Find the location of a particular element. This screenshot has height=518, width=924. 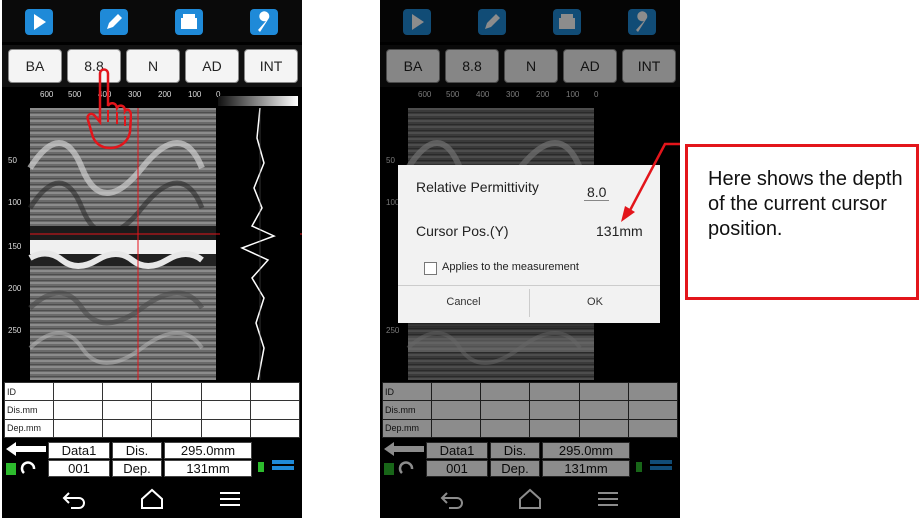

row-label: ID is located at coordinates (29, 391).